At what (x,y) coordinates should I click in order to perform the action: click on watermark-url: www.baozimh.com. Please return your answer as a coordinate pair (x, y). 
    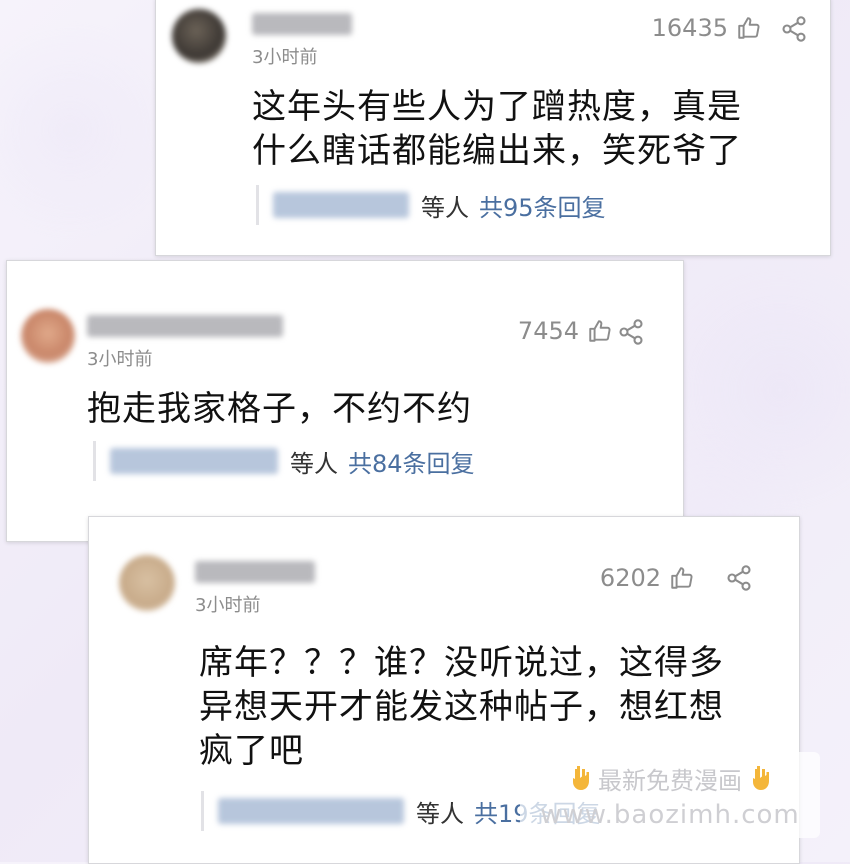
    Looking at the image, I should click on (670, 814).